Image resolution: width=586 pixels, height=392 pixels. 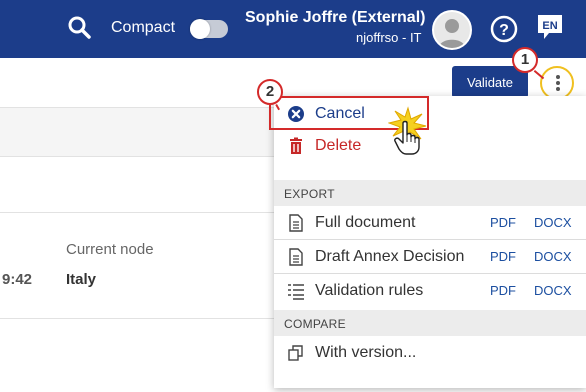 What do you see at coordinates (490, 82) in the screenshot?
I see `validate-button: Validate` at bounding box center [490, 82].